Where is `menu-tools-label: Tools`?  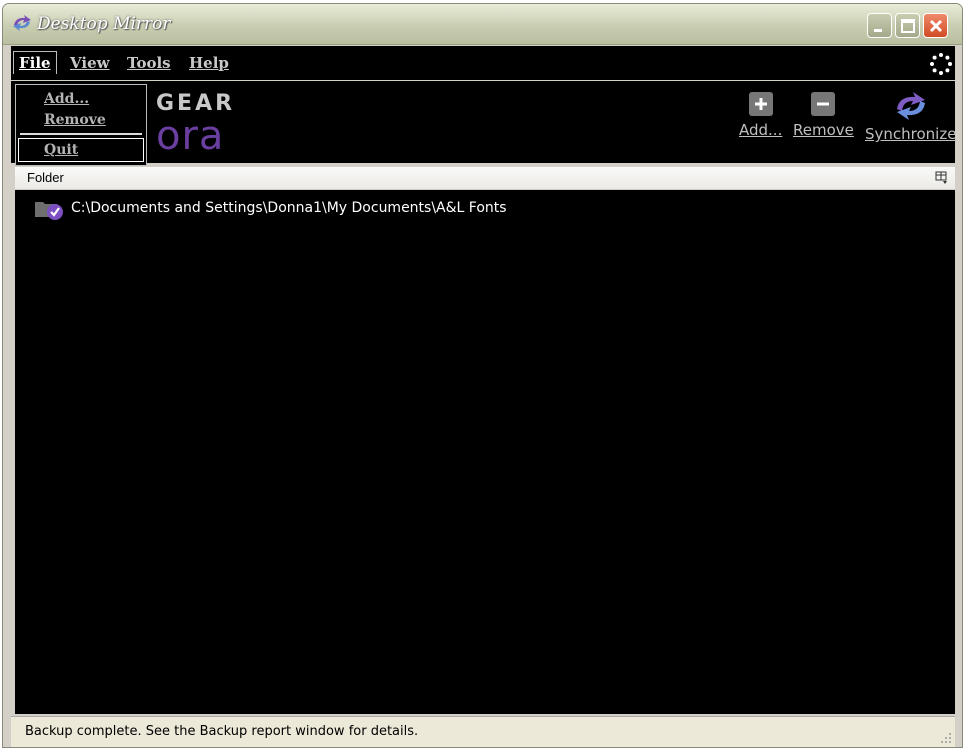 menu-tools-label: Tools is located at coordinates (149, 63).